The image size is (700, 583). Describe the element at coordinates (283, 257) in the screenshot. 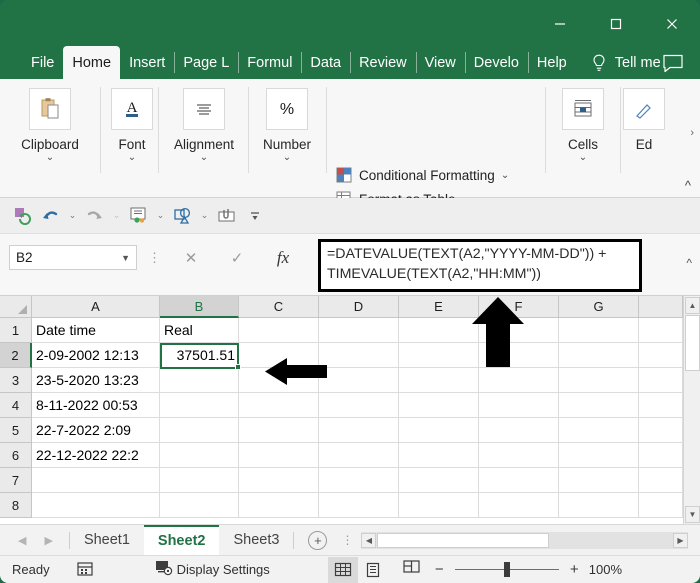

I see `insert-function-icon: fx` at that location.